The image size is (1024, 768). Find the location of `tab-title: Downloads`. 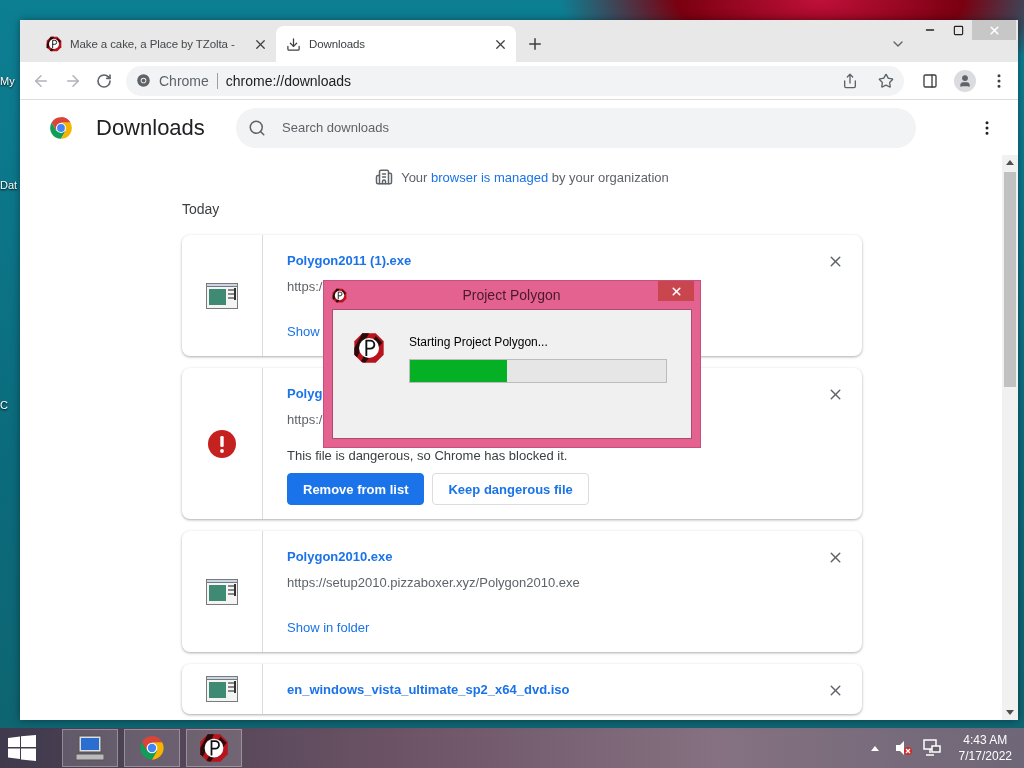

tab-title: Downloads is located at coordinates (337, 44).